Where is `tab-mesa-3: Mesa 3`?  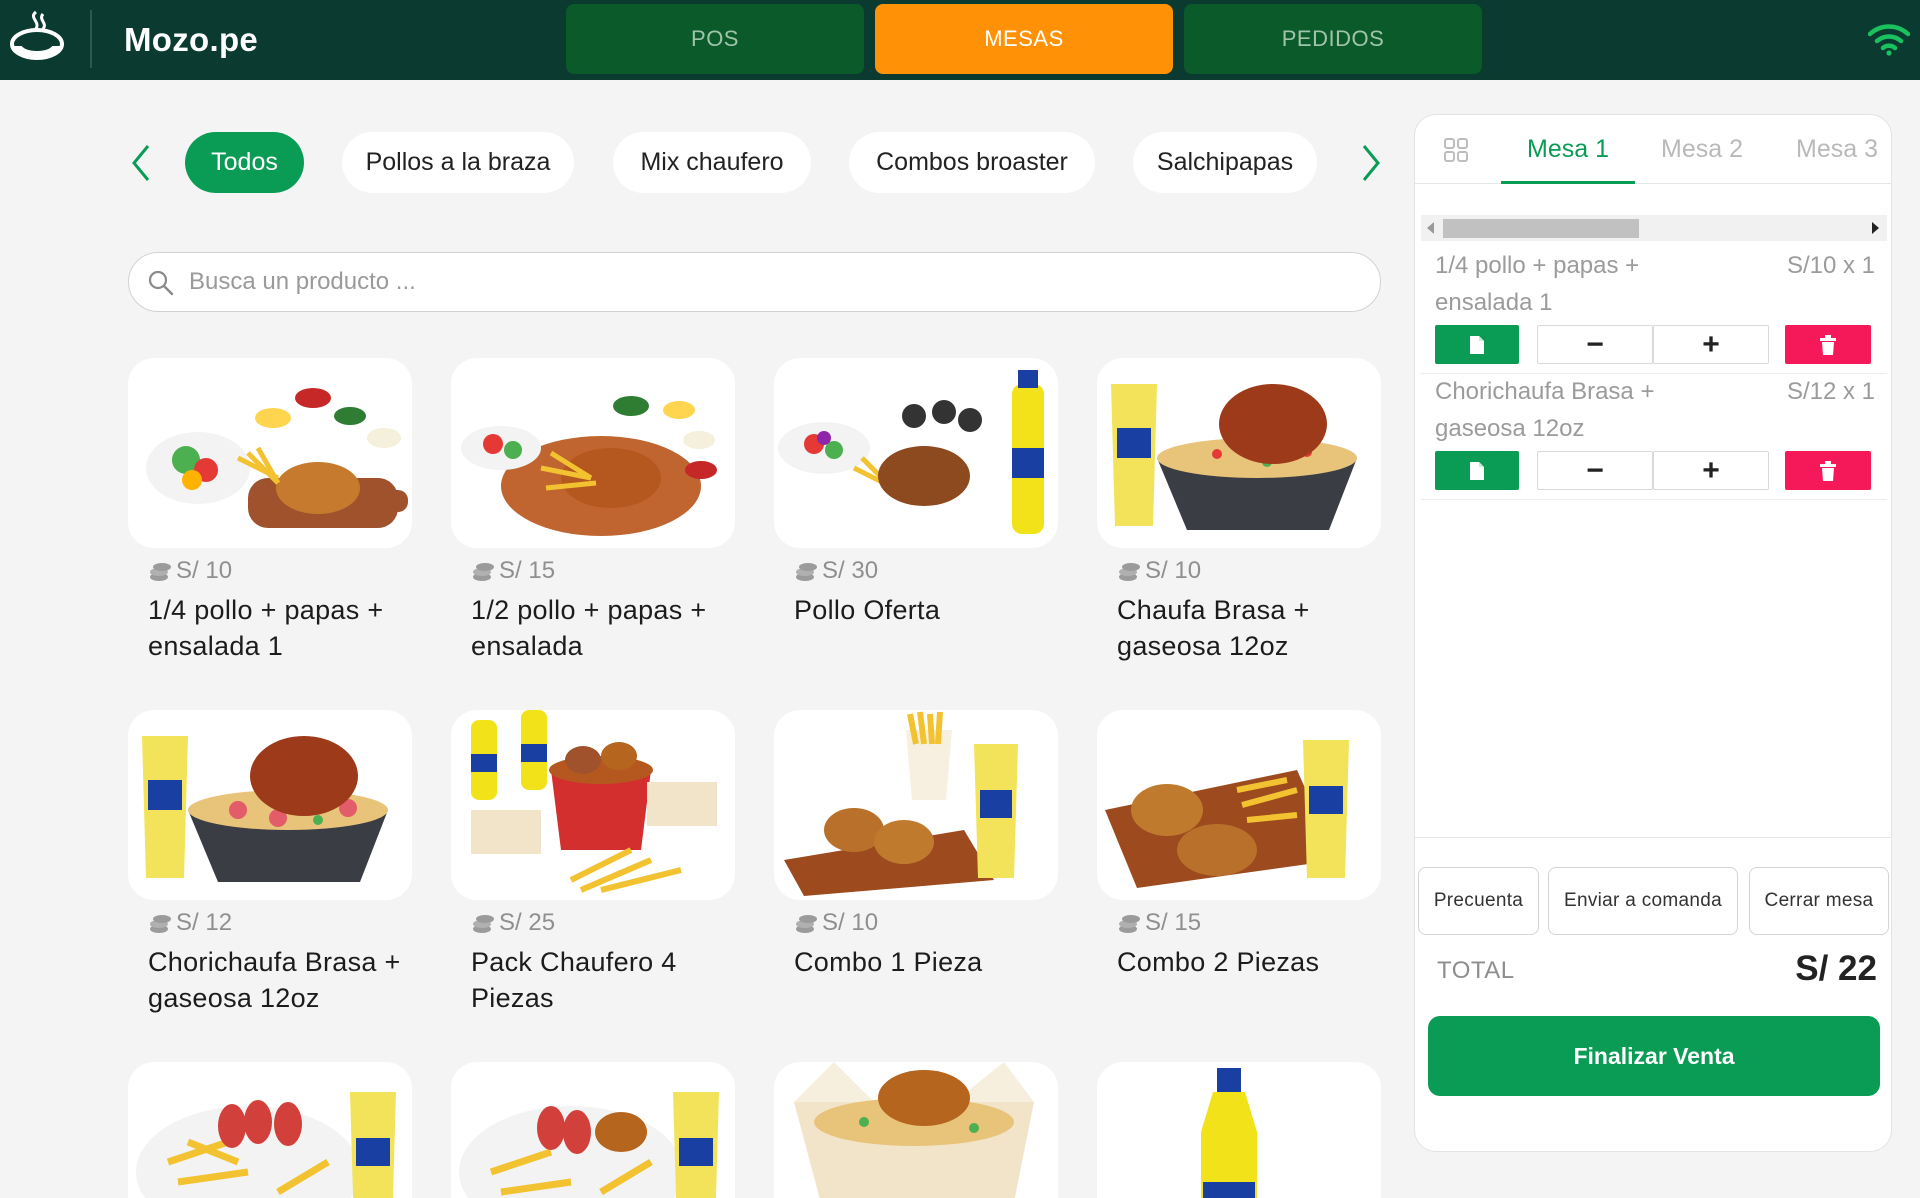
tab-mesa-3: Mesa 3 is located at coordinates (1837, 149).